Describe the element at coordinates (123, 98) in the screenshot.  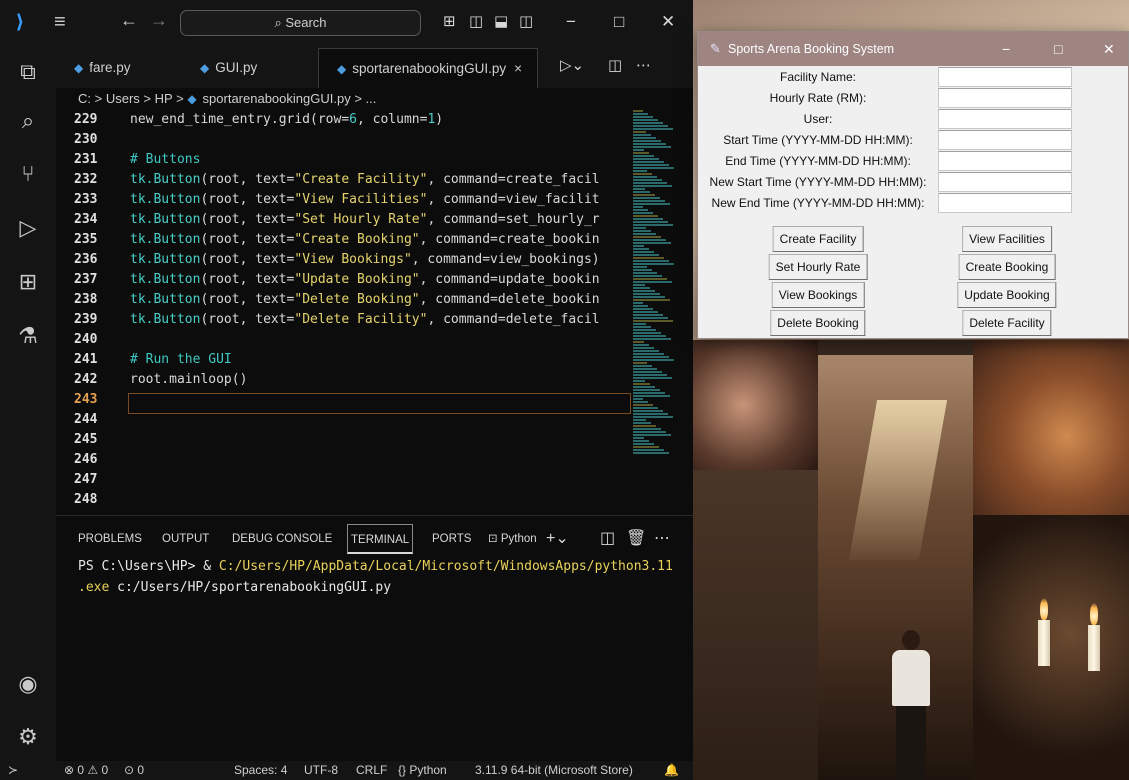
I see `breadcrumb-users: Users` at that location.